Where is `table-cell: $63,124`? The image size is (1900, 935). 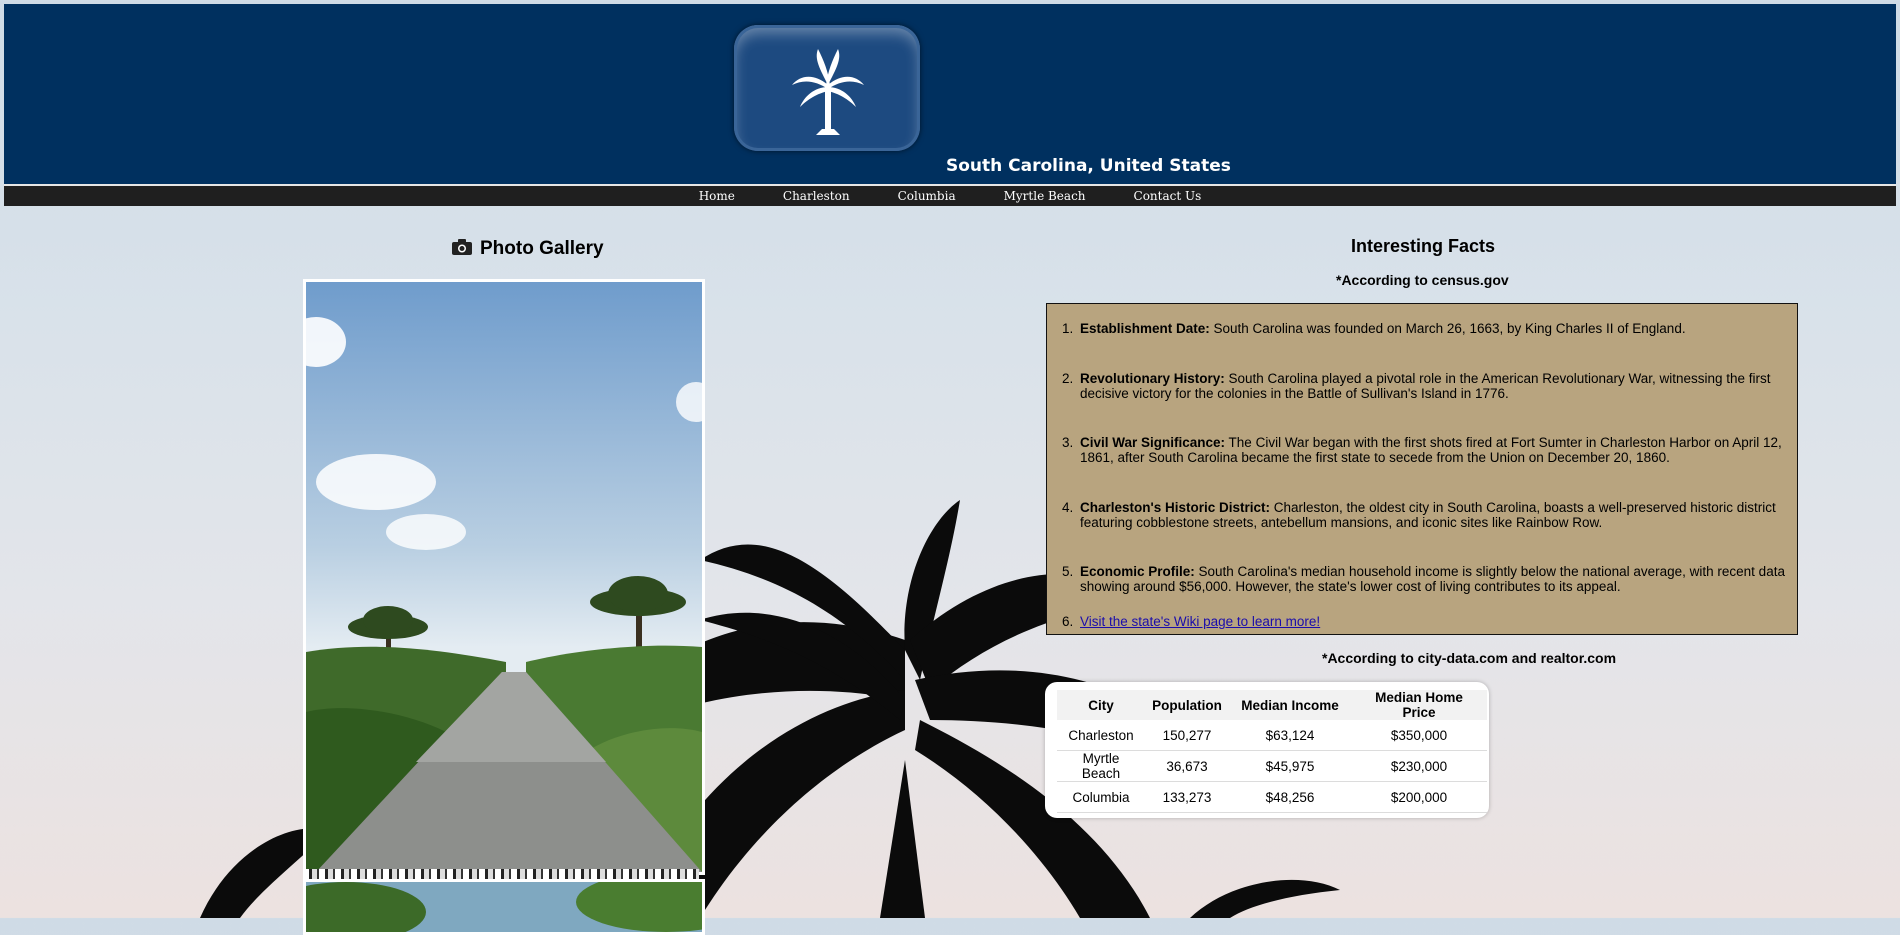
table-cell: $63,124 is located at coordinates (1290, 735).